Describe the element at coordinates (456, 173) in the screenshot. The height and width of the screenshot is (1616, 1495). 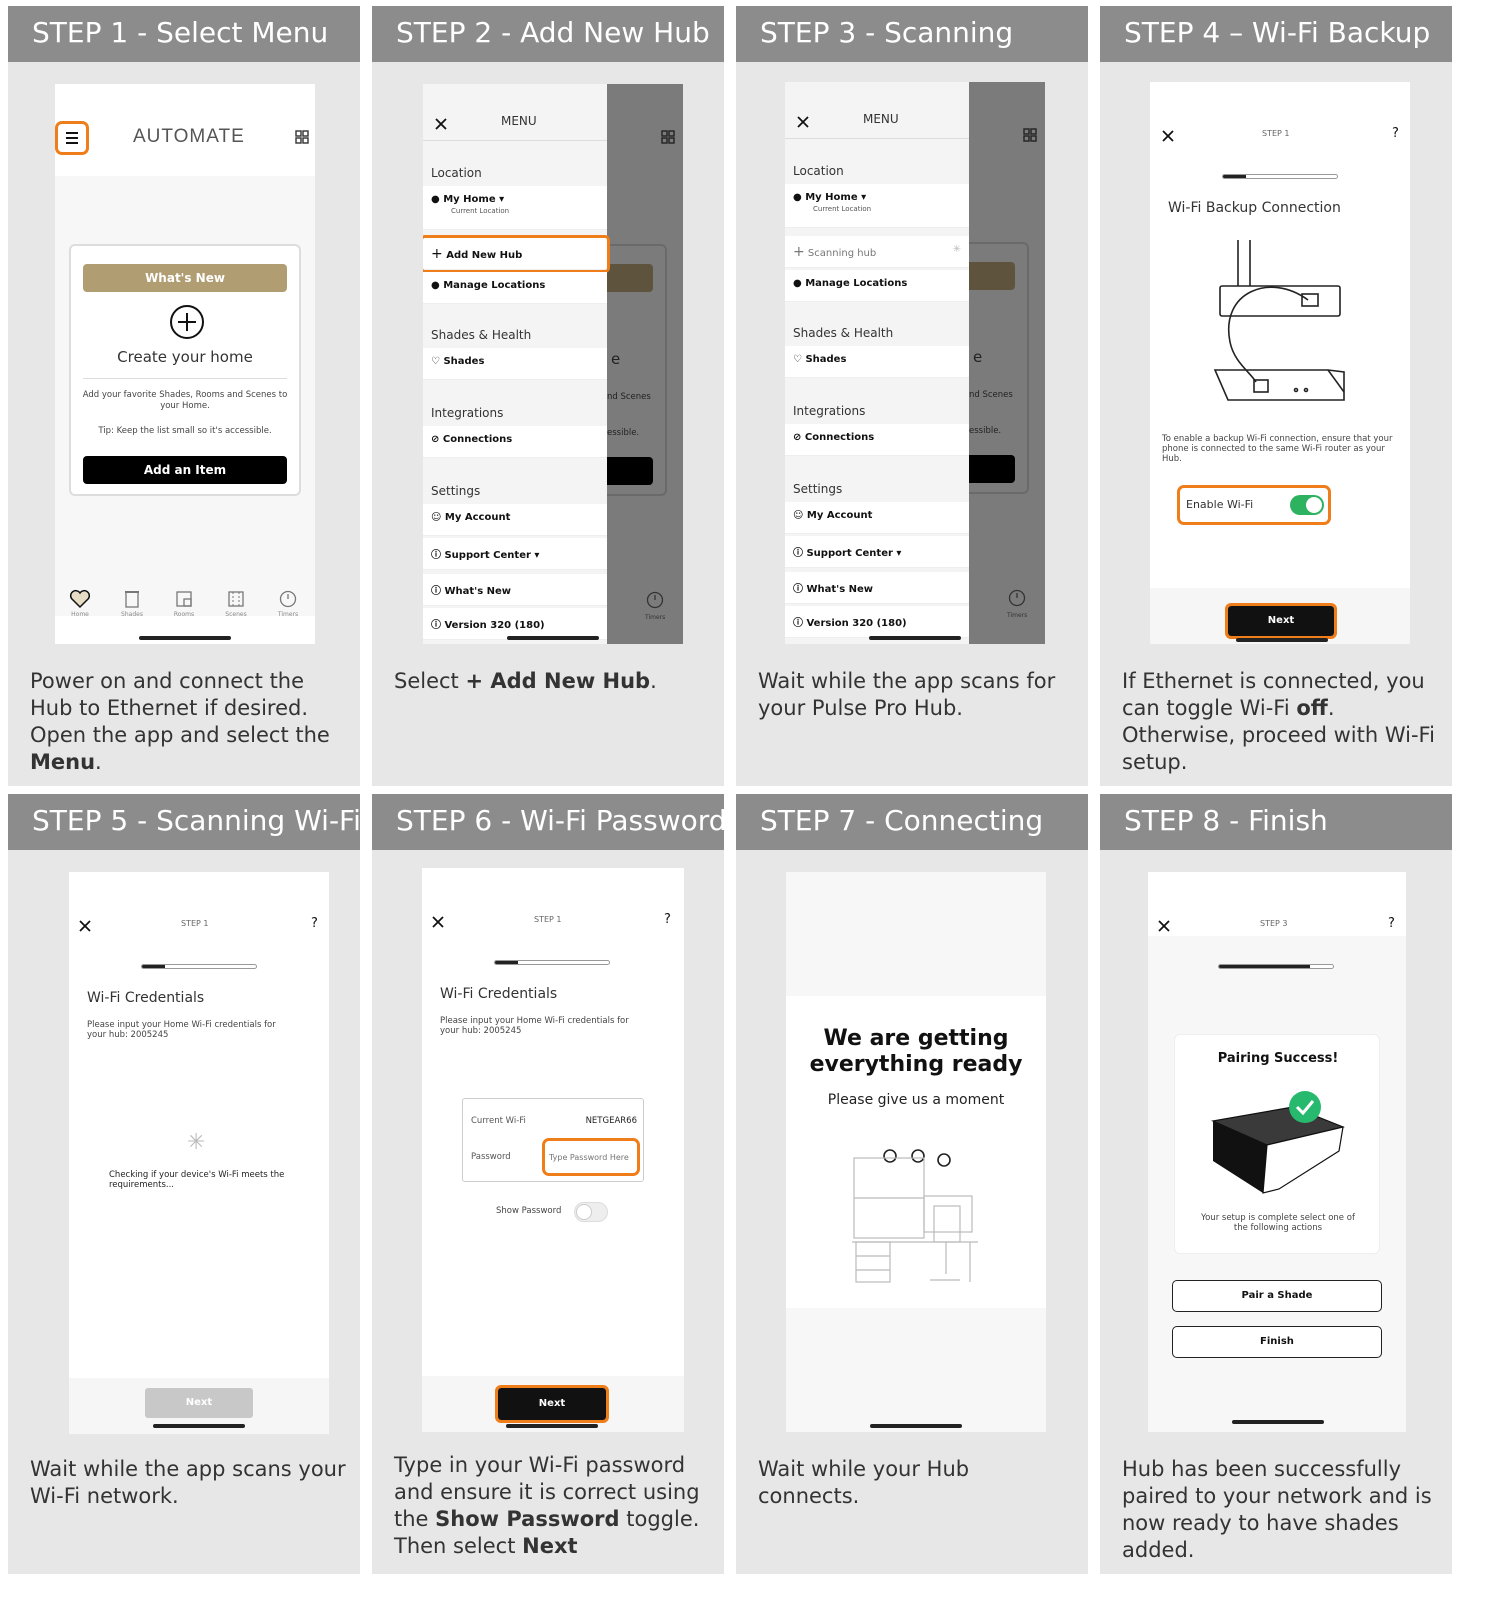
I see `section-location: Location` at that location.